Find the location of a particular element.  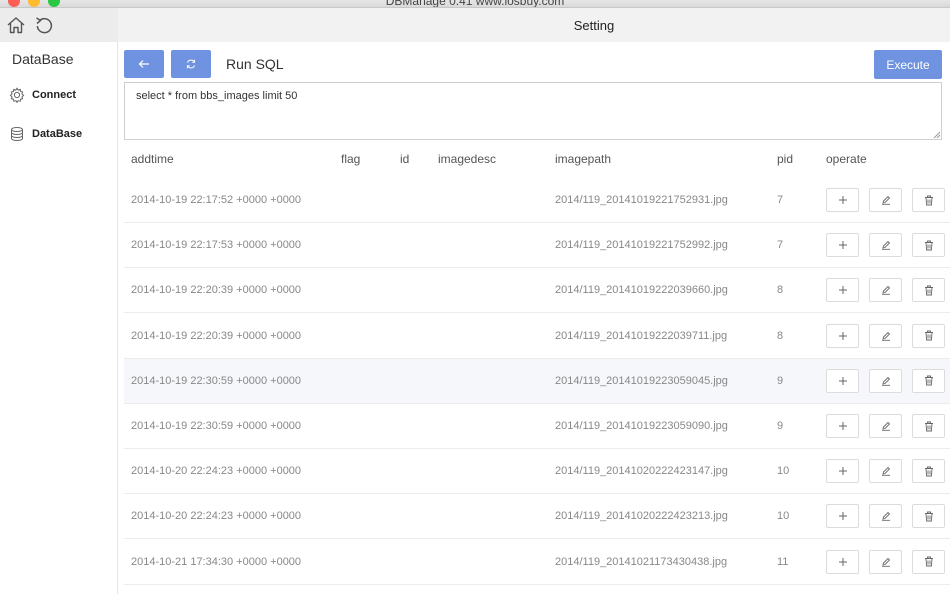

gear-icon is located at coordinates (17, 95).